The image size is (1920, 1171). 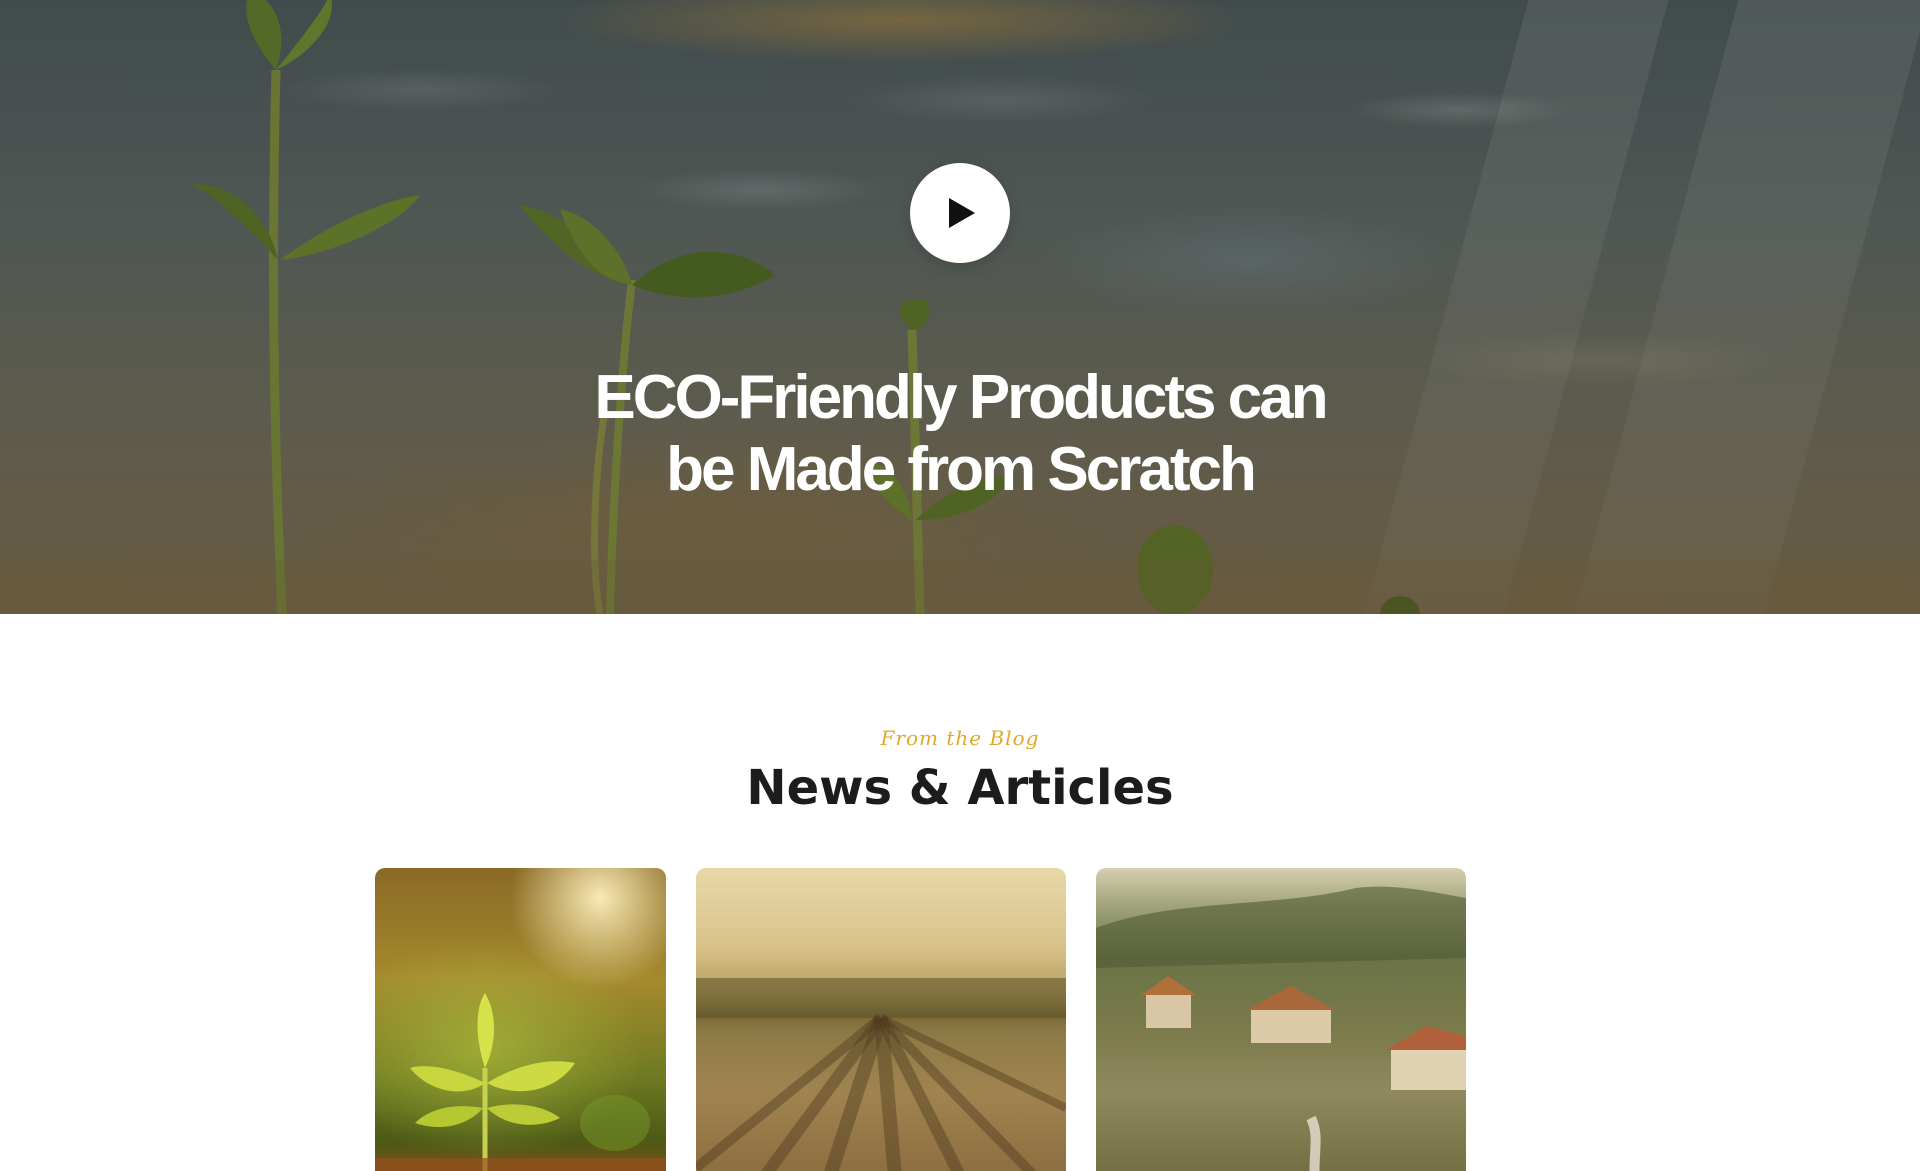 What do you see at coordinates (1281, 1028) in the screenshot?
I see `village-illustration` at bounding box center [1281, 1028].